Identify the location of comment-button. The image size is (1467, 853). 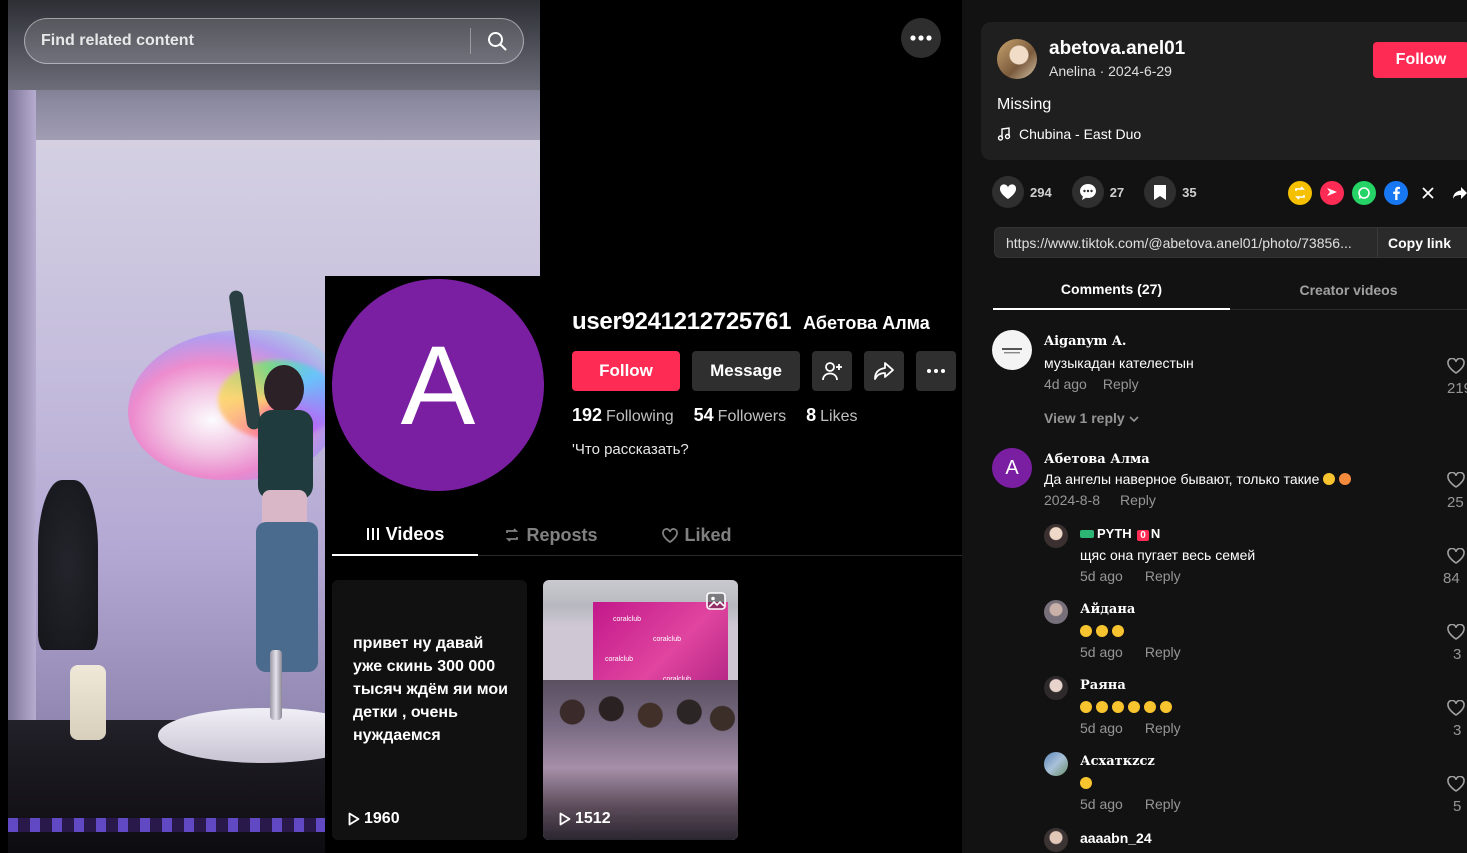
(1087, 192).